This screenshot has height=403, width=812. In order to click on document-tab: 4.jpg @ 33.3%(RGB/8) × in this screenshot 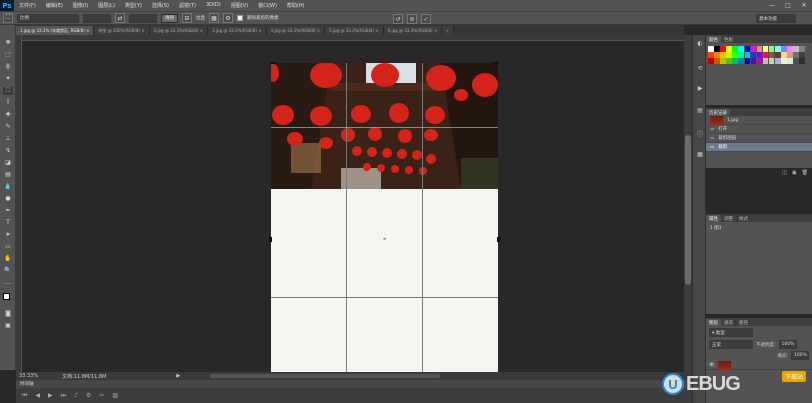, I will do `click(296, 30)`.